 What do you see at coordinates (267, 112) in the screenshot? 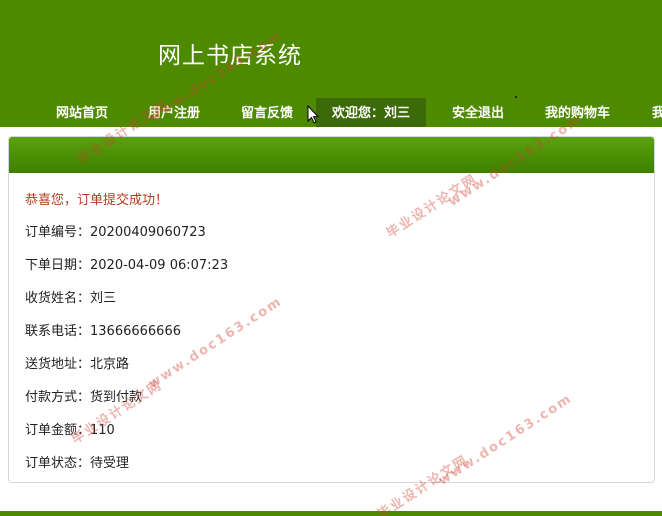
I see `nav-feedback: 留言反馈` at bounding box center [267, 112].